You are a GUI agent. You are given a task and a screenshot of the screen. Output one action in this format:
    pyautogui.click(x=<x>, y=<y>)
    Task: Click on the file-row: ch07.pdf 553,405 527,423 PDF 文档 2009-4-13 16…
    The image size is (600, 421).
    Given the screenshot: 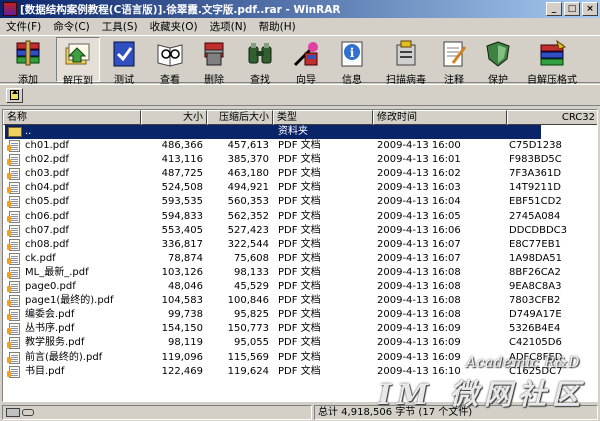 What is the action you would take?
    pyautogui.click(x=300, y=231)
    